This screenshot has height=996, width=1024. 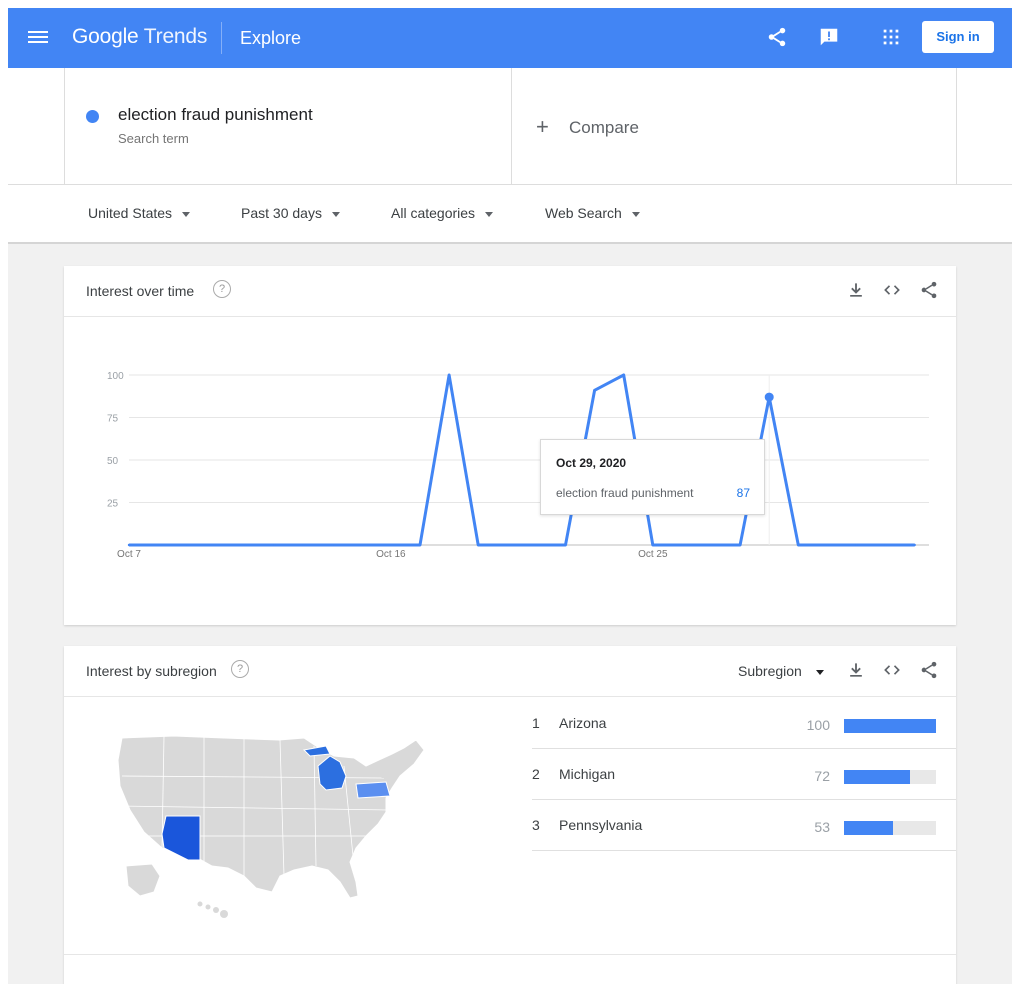 I want to click on search-type-dropdown: Web Search, so click(x=592, y=213).